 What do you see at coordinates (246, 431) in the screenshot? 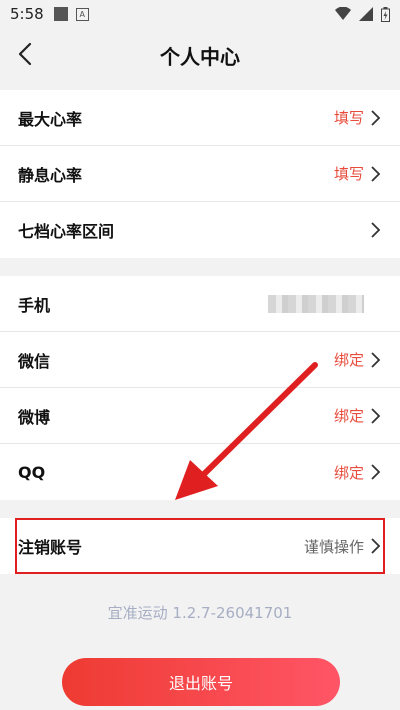
I see `annotation-arrow-icon` at bounding box center [246, 431].